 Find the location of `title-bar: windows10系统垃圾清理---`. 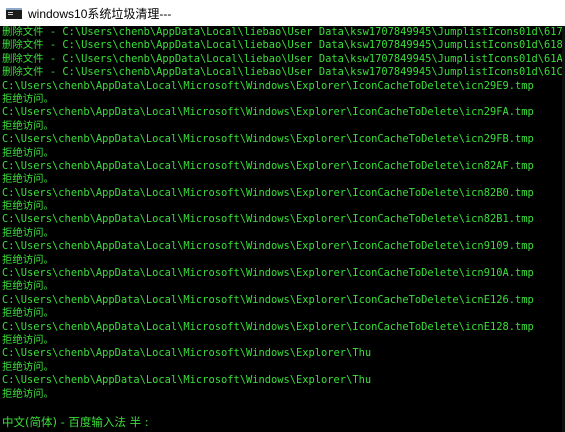

title-bar: windows10系统垃圾清理--- is located at coordinates (282, 13).